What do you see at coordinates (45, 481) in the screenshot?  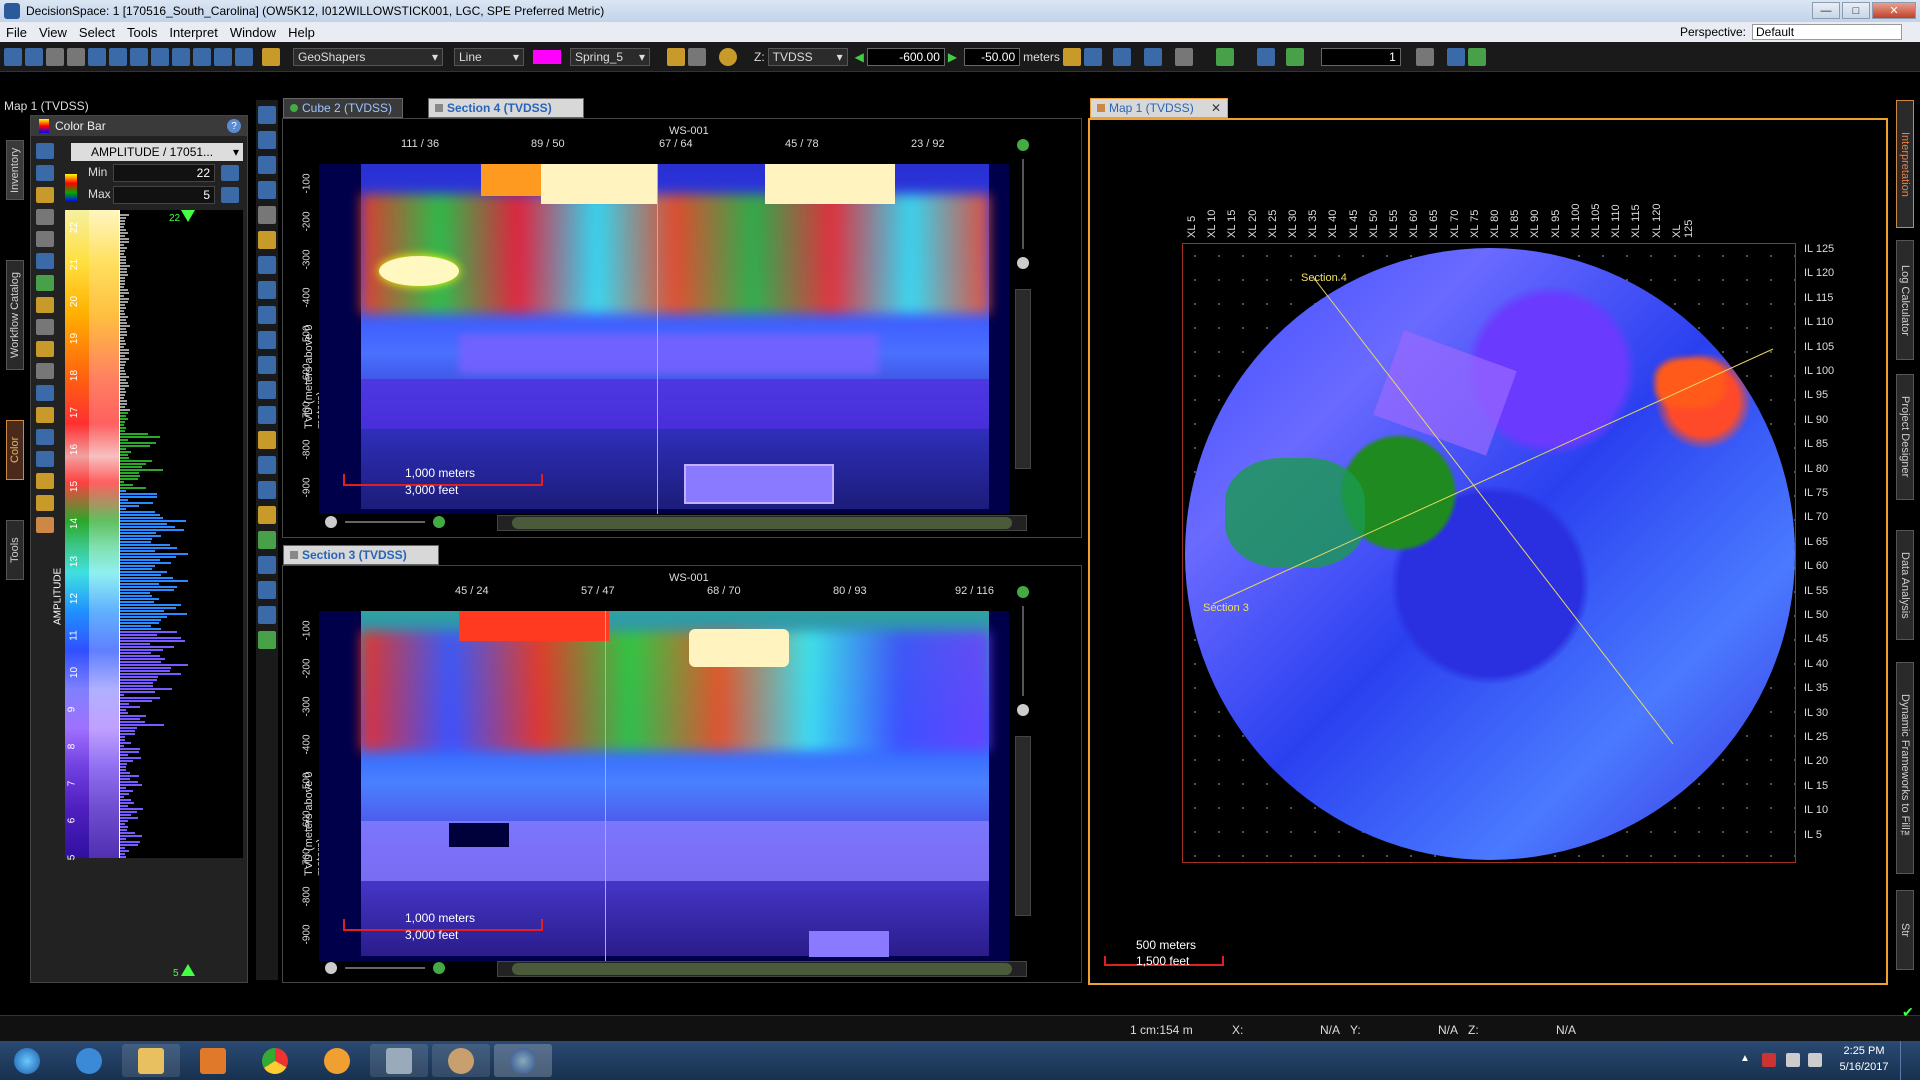 I see `stack-icon` at bounding box center [45, 481].